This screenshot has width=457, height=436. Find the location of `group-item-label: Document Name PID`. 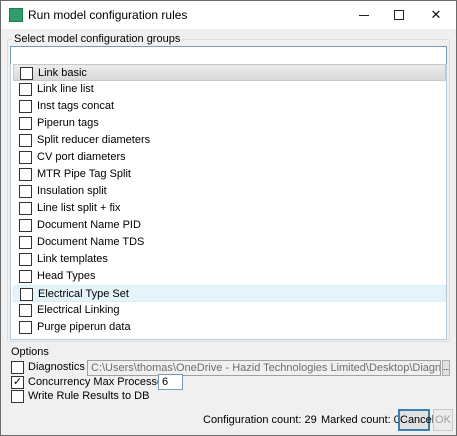

group-item-label: Document Name PID is located at coordinates (89, 225).